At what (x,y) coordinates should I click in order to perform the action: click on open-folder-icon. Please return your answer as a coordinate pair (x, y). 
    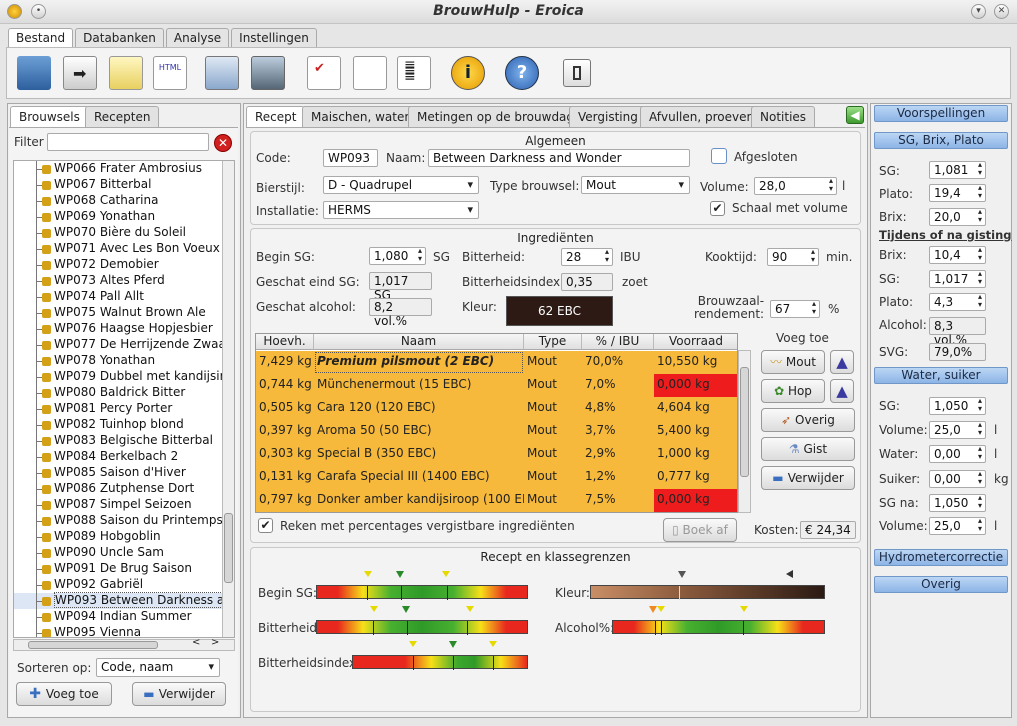
    Looking at the image, I should click on (34, 73).